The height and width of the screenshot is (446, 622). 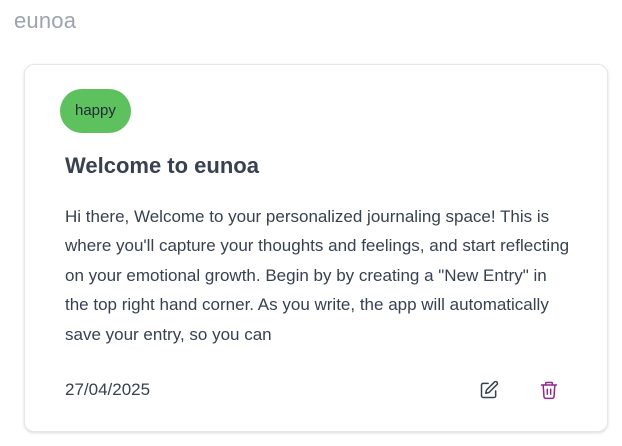 I want to click on delete-button, so click(x=549, y=390).